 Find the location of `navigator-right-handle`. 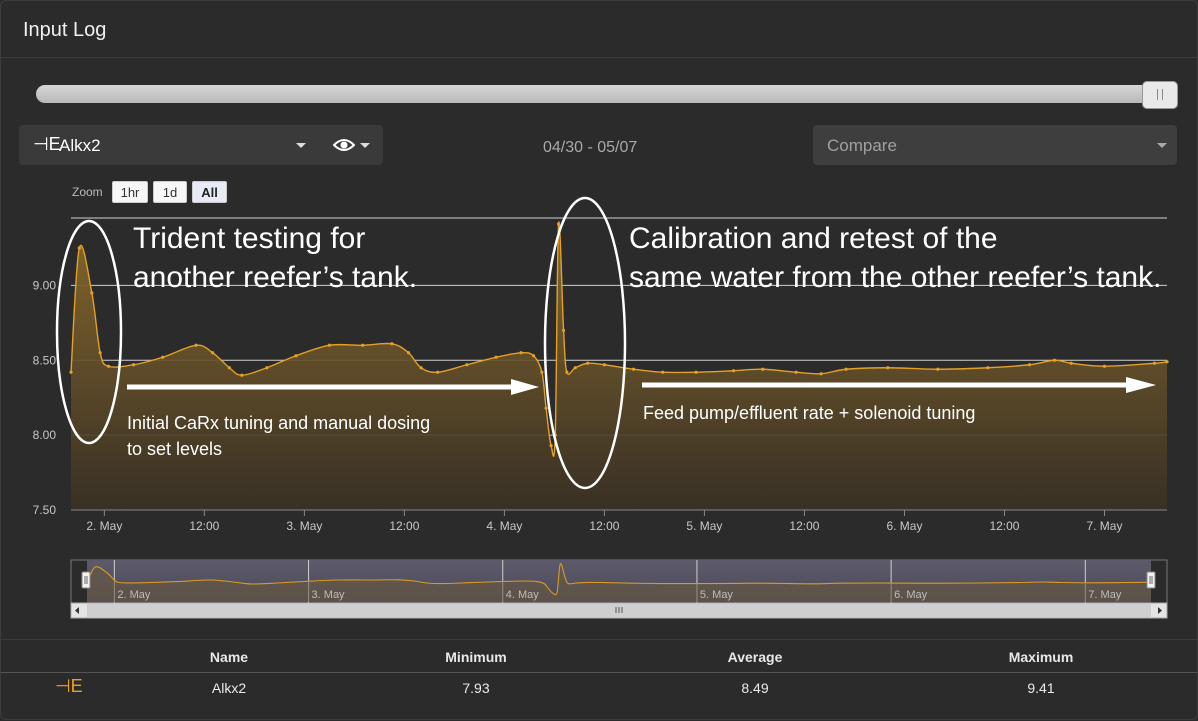

navigator-right-handle is located at coordinates (1151, 580).